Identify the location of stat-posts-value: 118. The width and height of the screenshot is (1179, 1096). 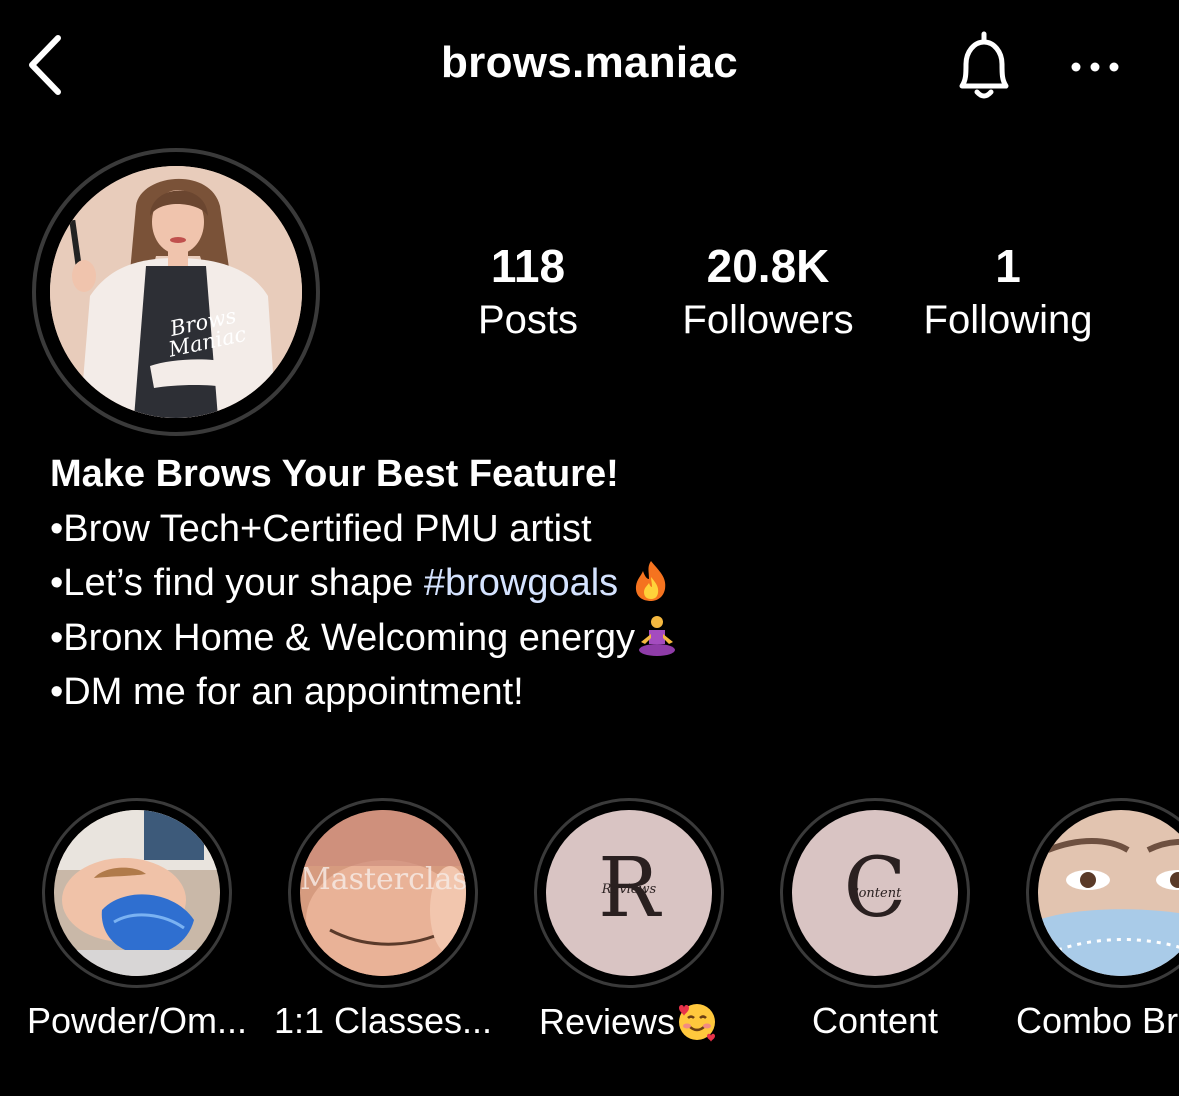
(528, 266).